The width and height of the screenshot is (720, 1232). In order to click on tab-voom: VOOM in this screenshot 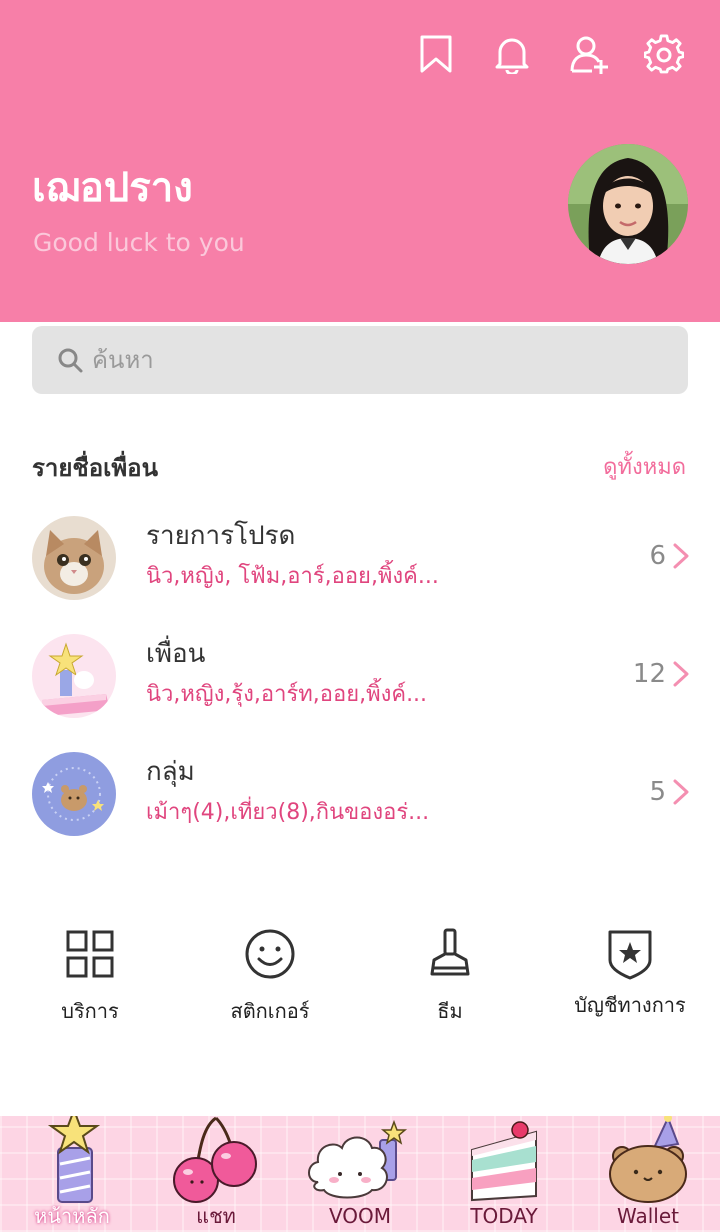, I will do `click(360, 1174)`.